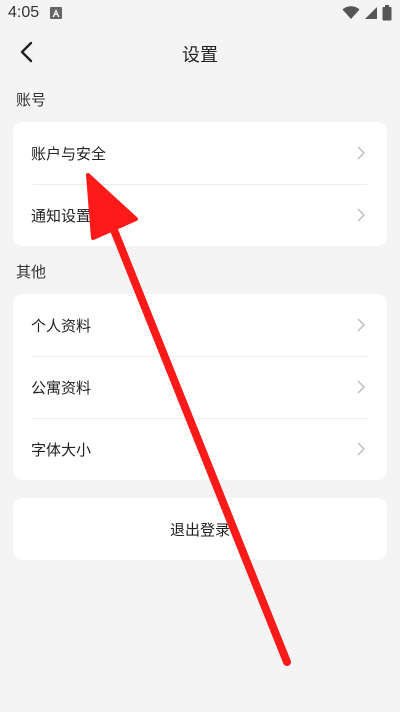 Image resolution: width=400 pixels, height=712 pixels. Describe the element at coordinates (61, 387) in the screenshot. I see `row-label: 公寓资料` at that location.